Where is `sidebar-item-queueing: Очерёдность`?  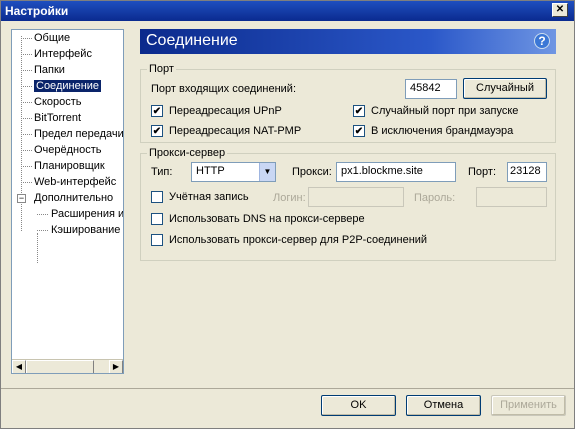
sidebar-item-queueing: Очерёдность is located at coordinates (67, 150).